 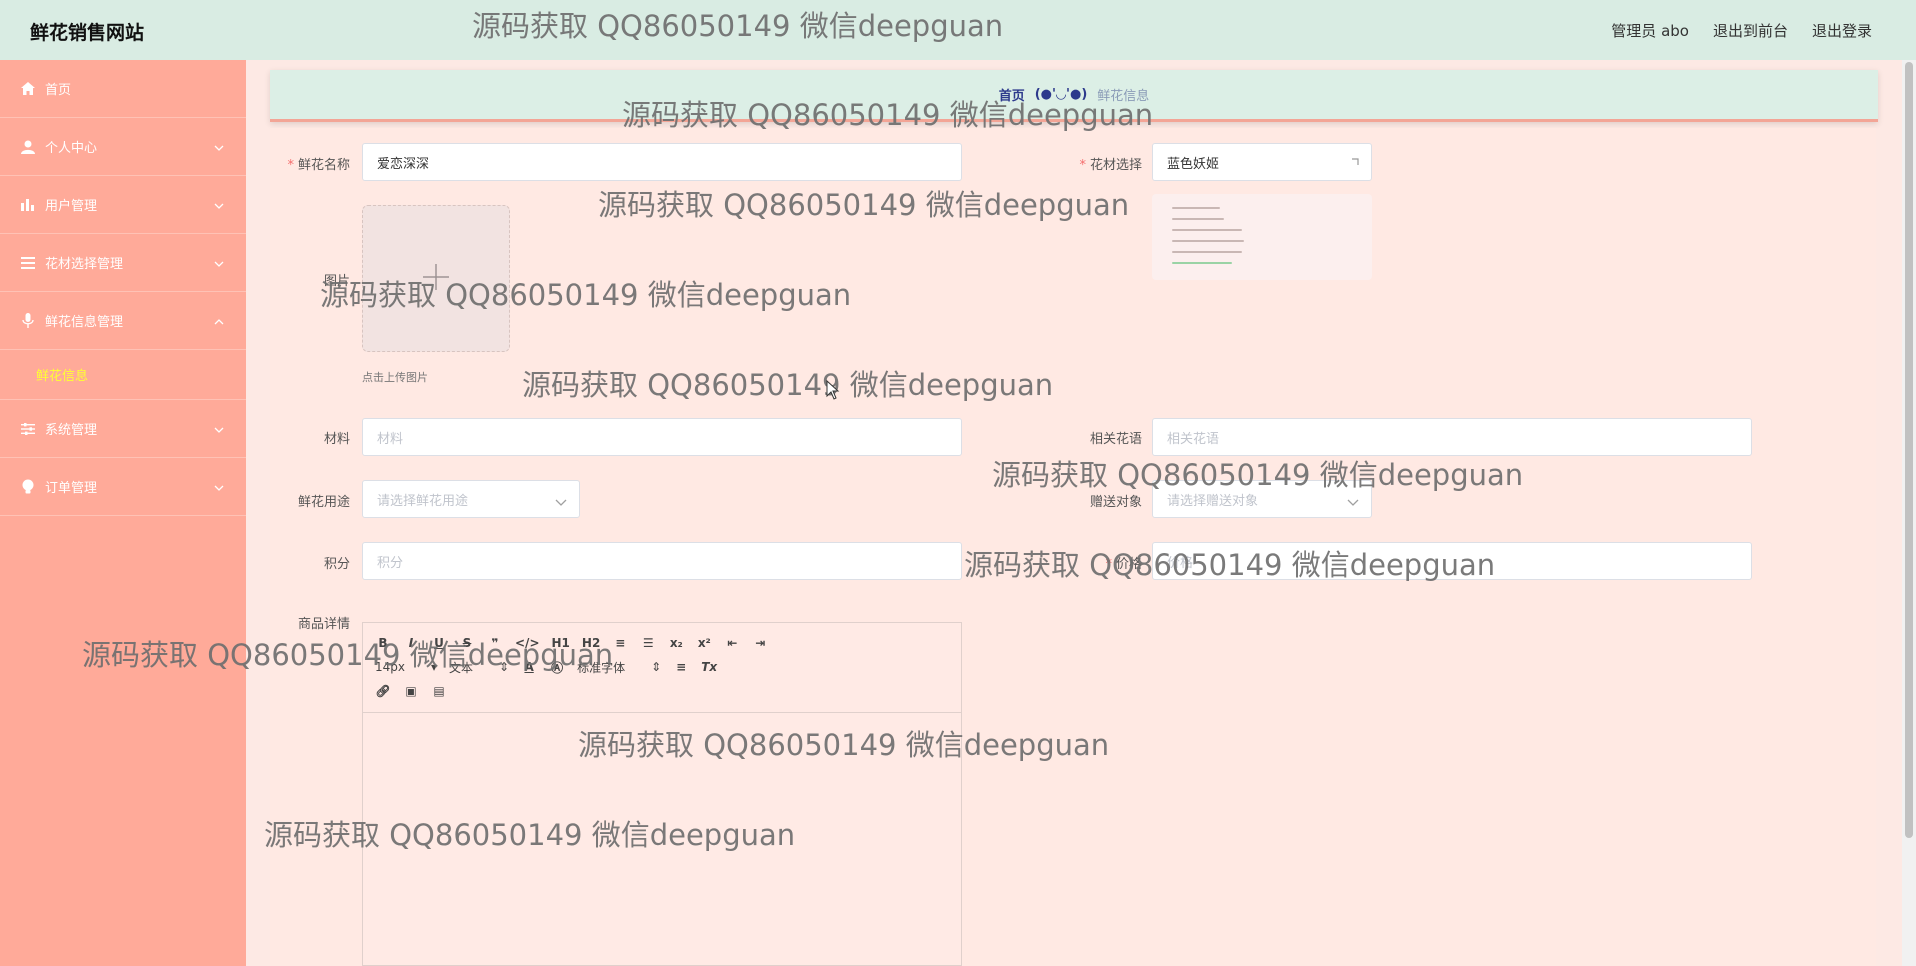 What do you see at coordinates (383, 691) in the screenshot?
I see `link-icon: 🔗︎` at bounding box center [383, 691].